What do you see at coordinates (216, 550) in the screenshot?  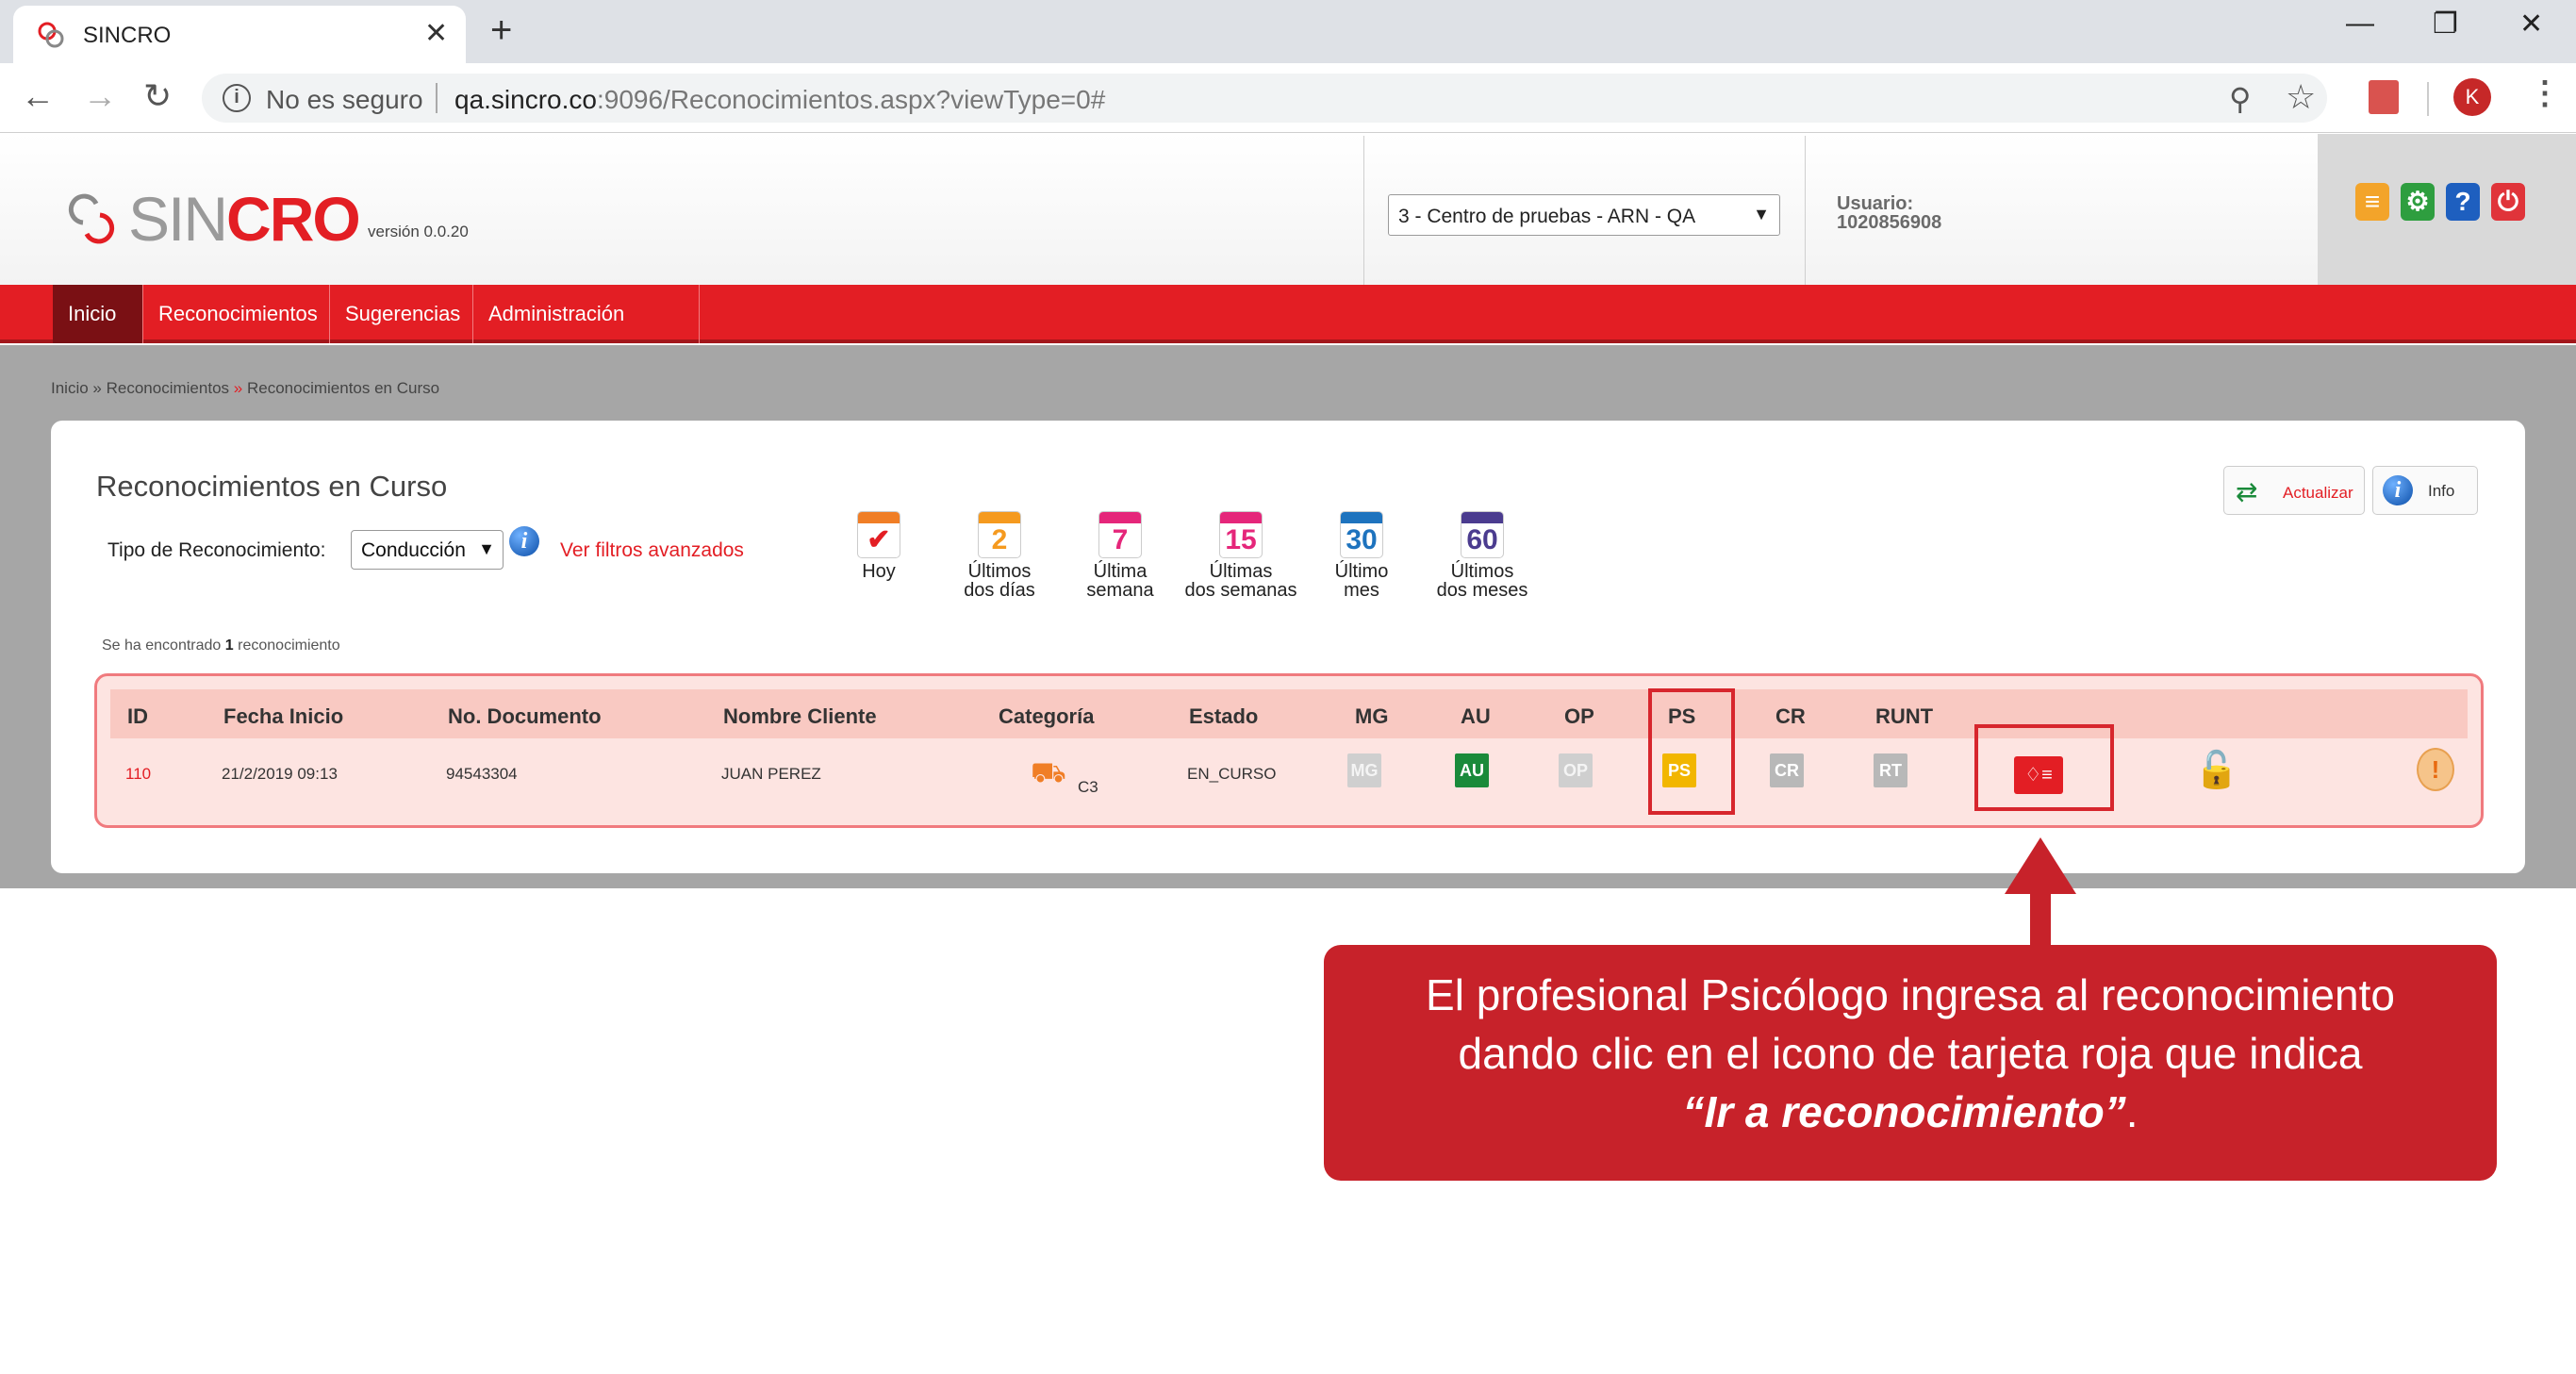 I see `tipo-reconocimiento-label: Tipo de Reconocimiento:` at bounding box center [216, 550].